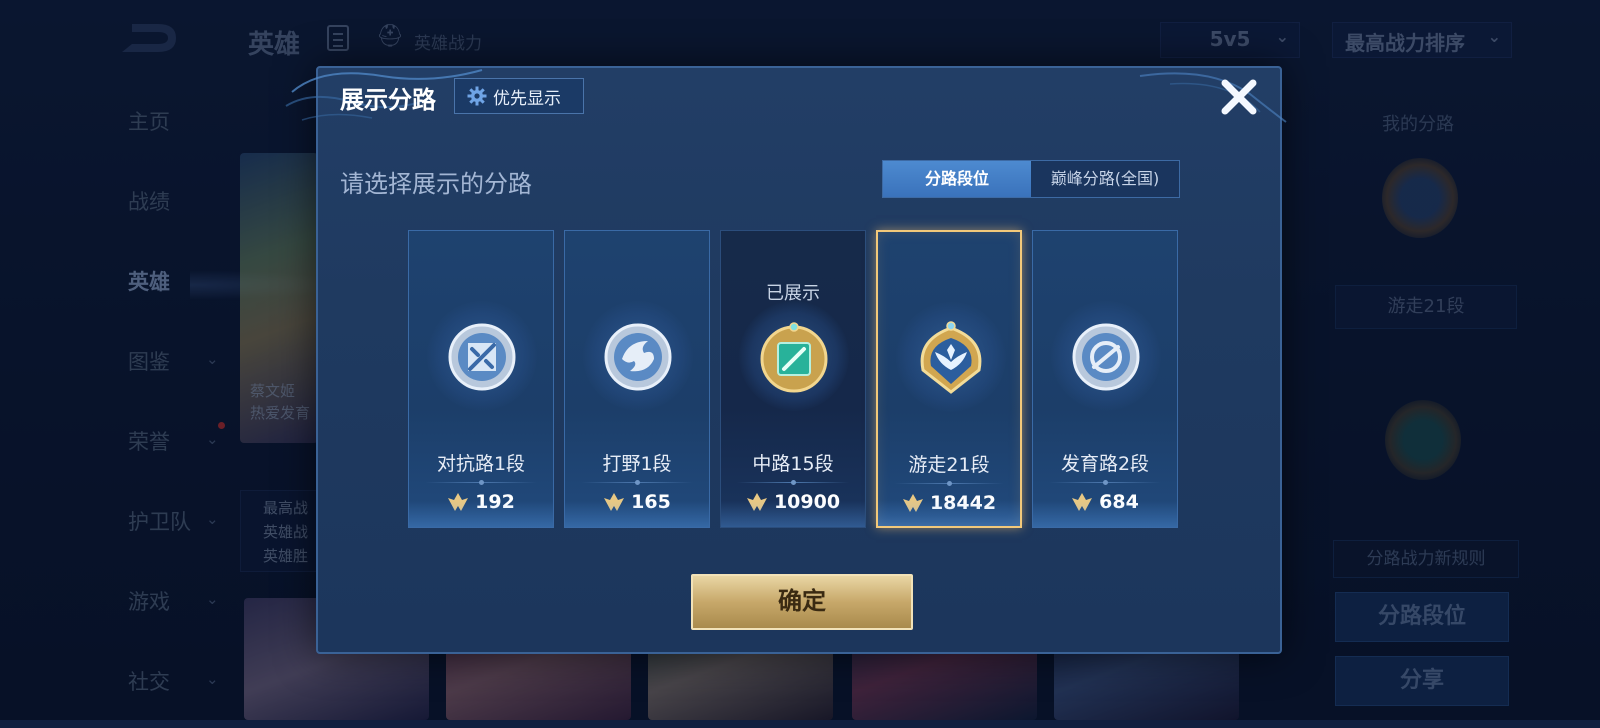 The width and height of the screenshot is (1600, 728). I want to click on lane-card-jungle: 打野1段 165, so click(637, 379).